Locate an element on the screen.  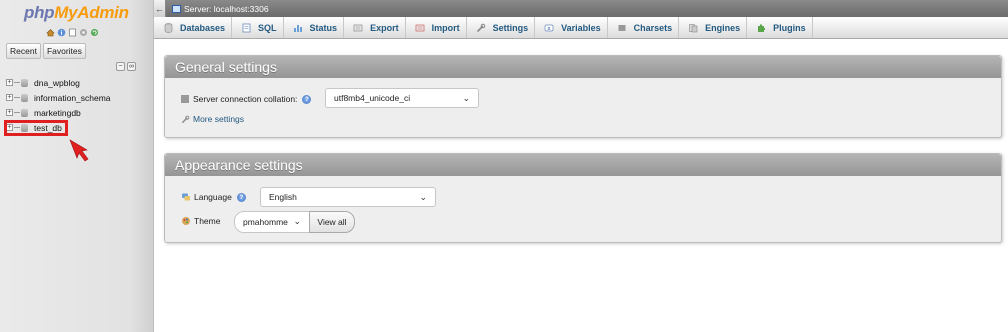
collation-value: utf8mb4_unicode_ci is located at coordinates (372, 98).